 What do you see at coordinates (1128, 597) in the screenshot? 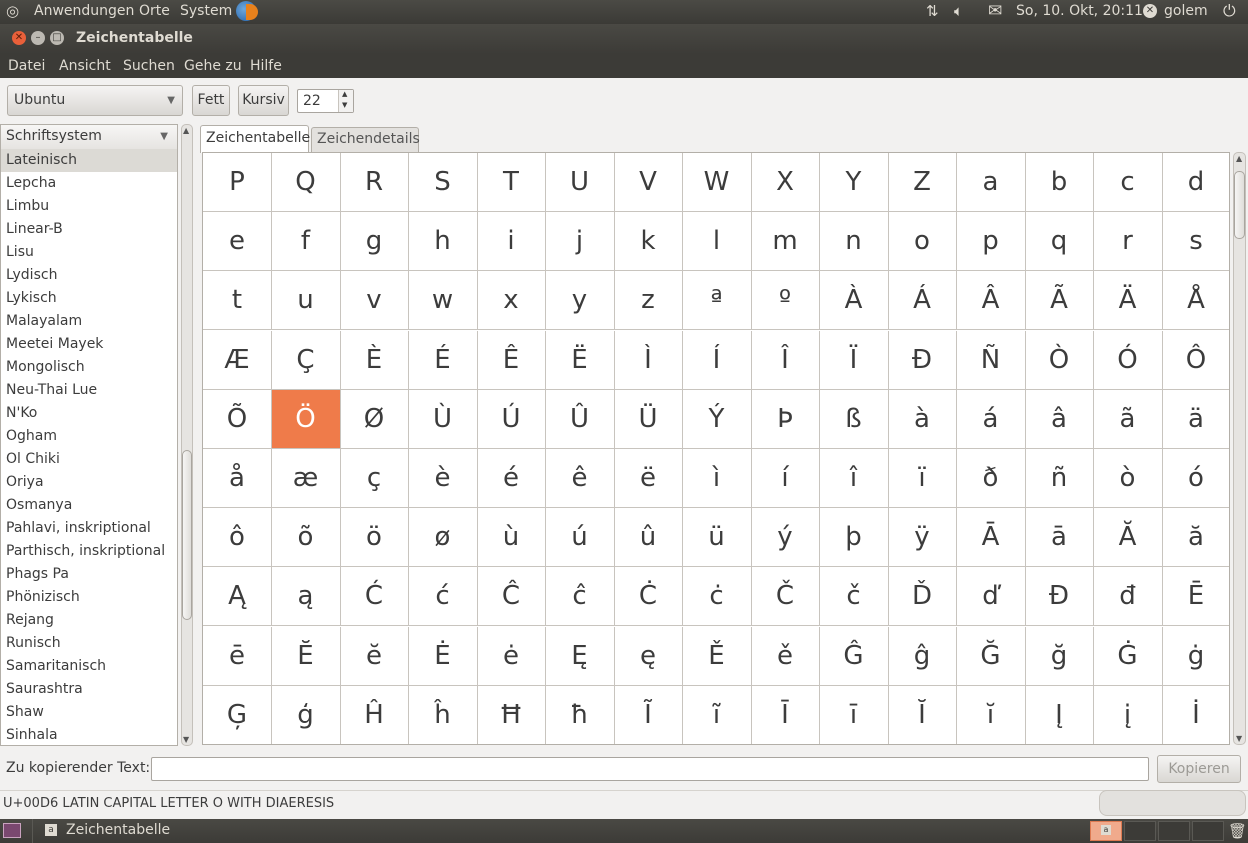
I see `character-cell: đ` at bounding box center [1128, 597].